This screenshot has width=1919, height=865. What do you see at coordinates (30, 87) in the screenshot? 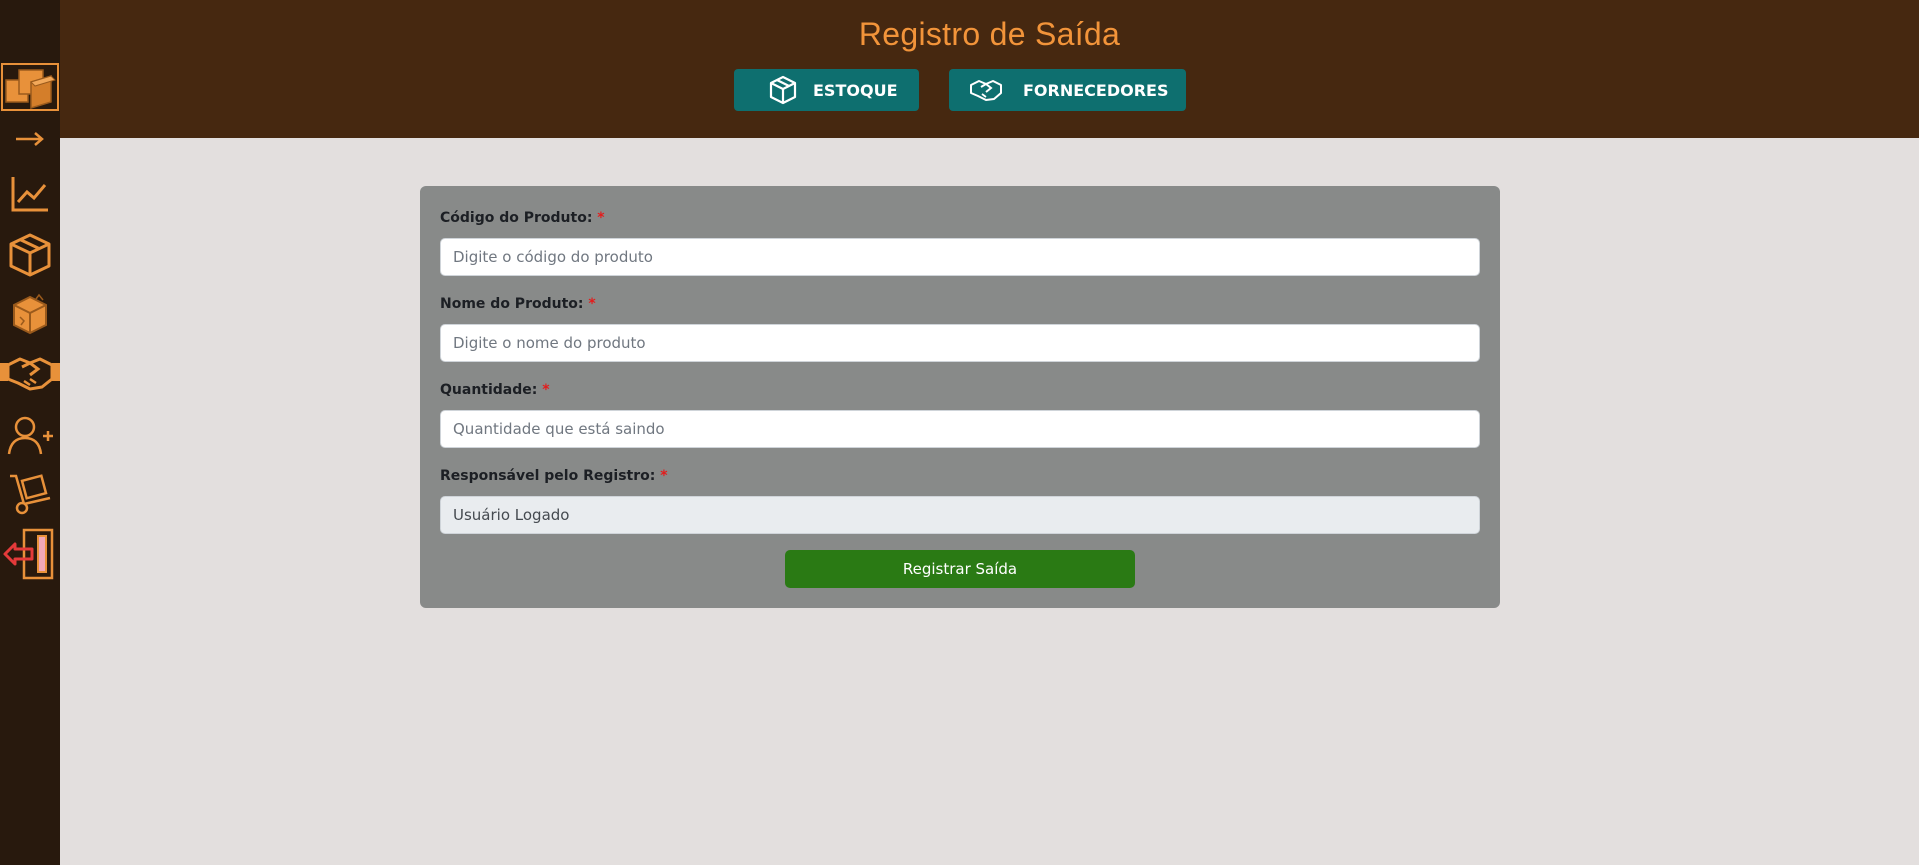
I see `boxes-logo-icon` at bounding box center [30, 87].